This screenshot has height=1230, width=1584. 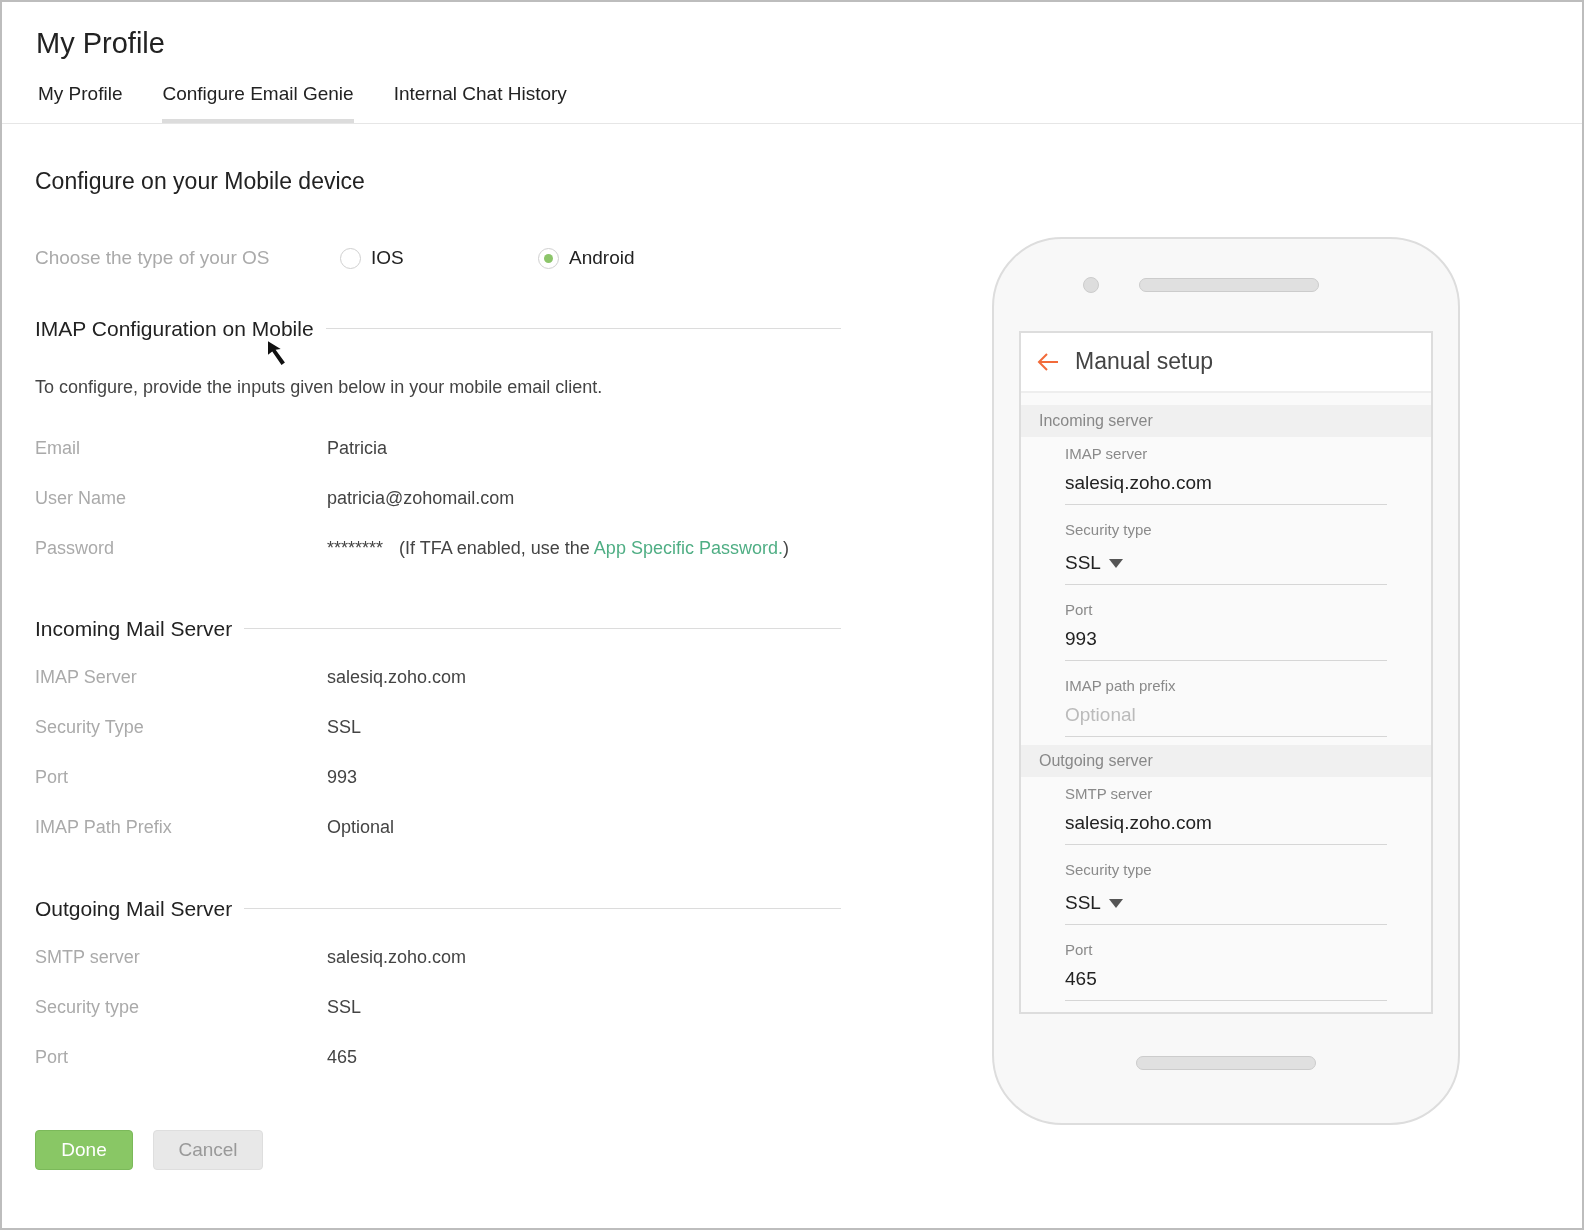 I want to click on field-value: Optional, so click(x=361, y=827).